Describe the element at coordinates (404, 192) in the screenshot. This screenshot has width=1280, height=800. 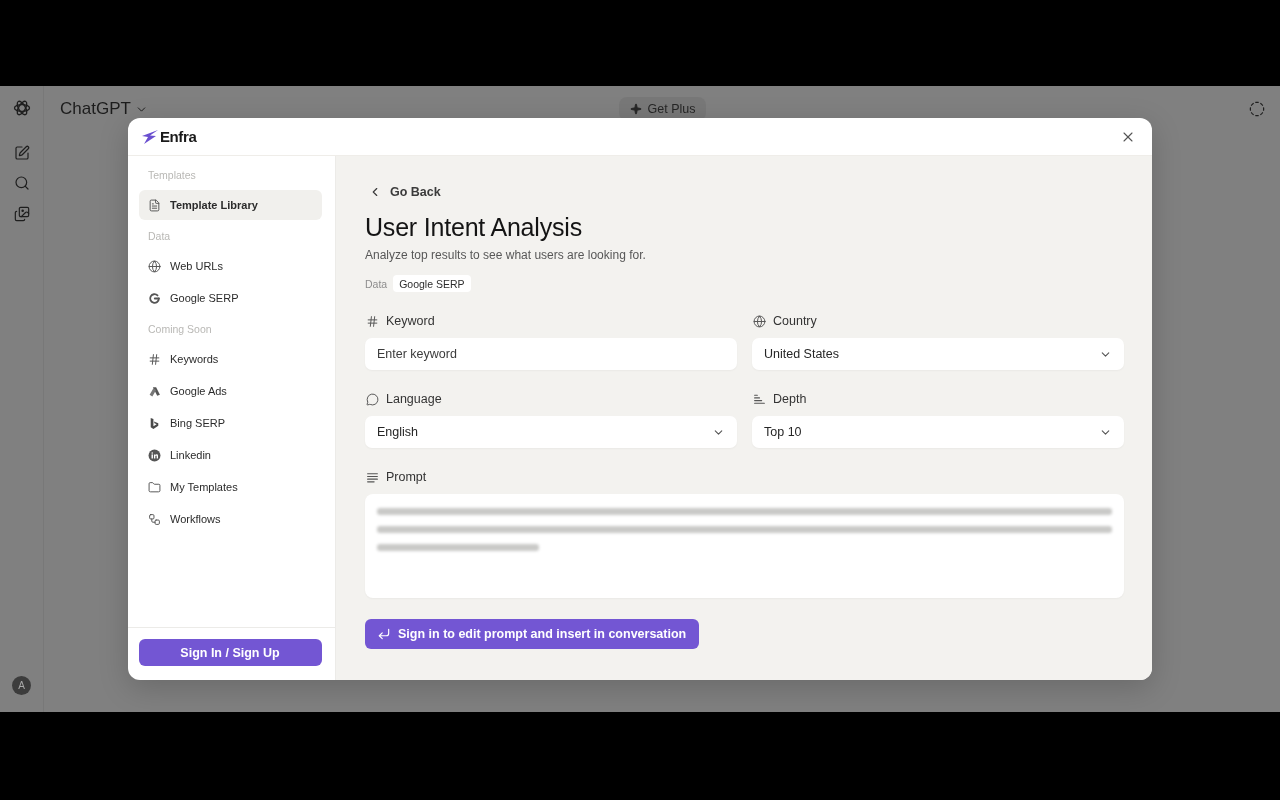
I see `back-link: Go Back` at that location.